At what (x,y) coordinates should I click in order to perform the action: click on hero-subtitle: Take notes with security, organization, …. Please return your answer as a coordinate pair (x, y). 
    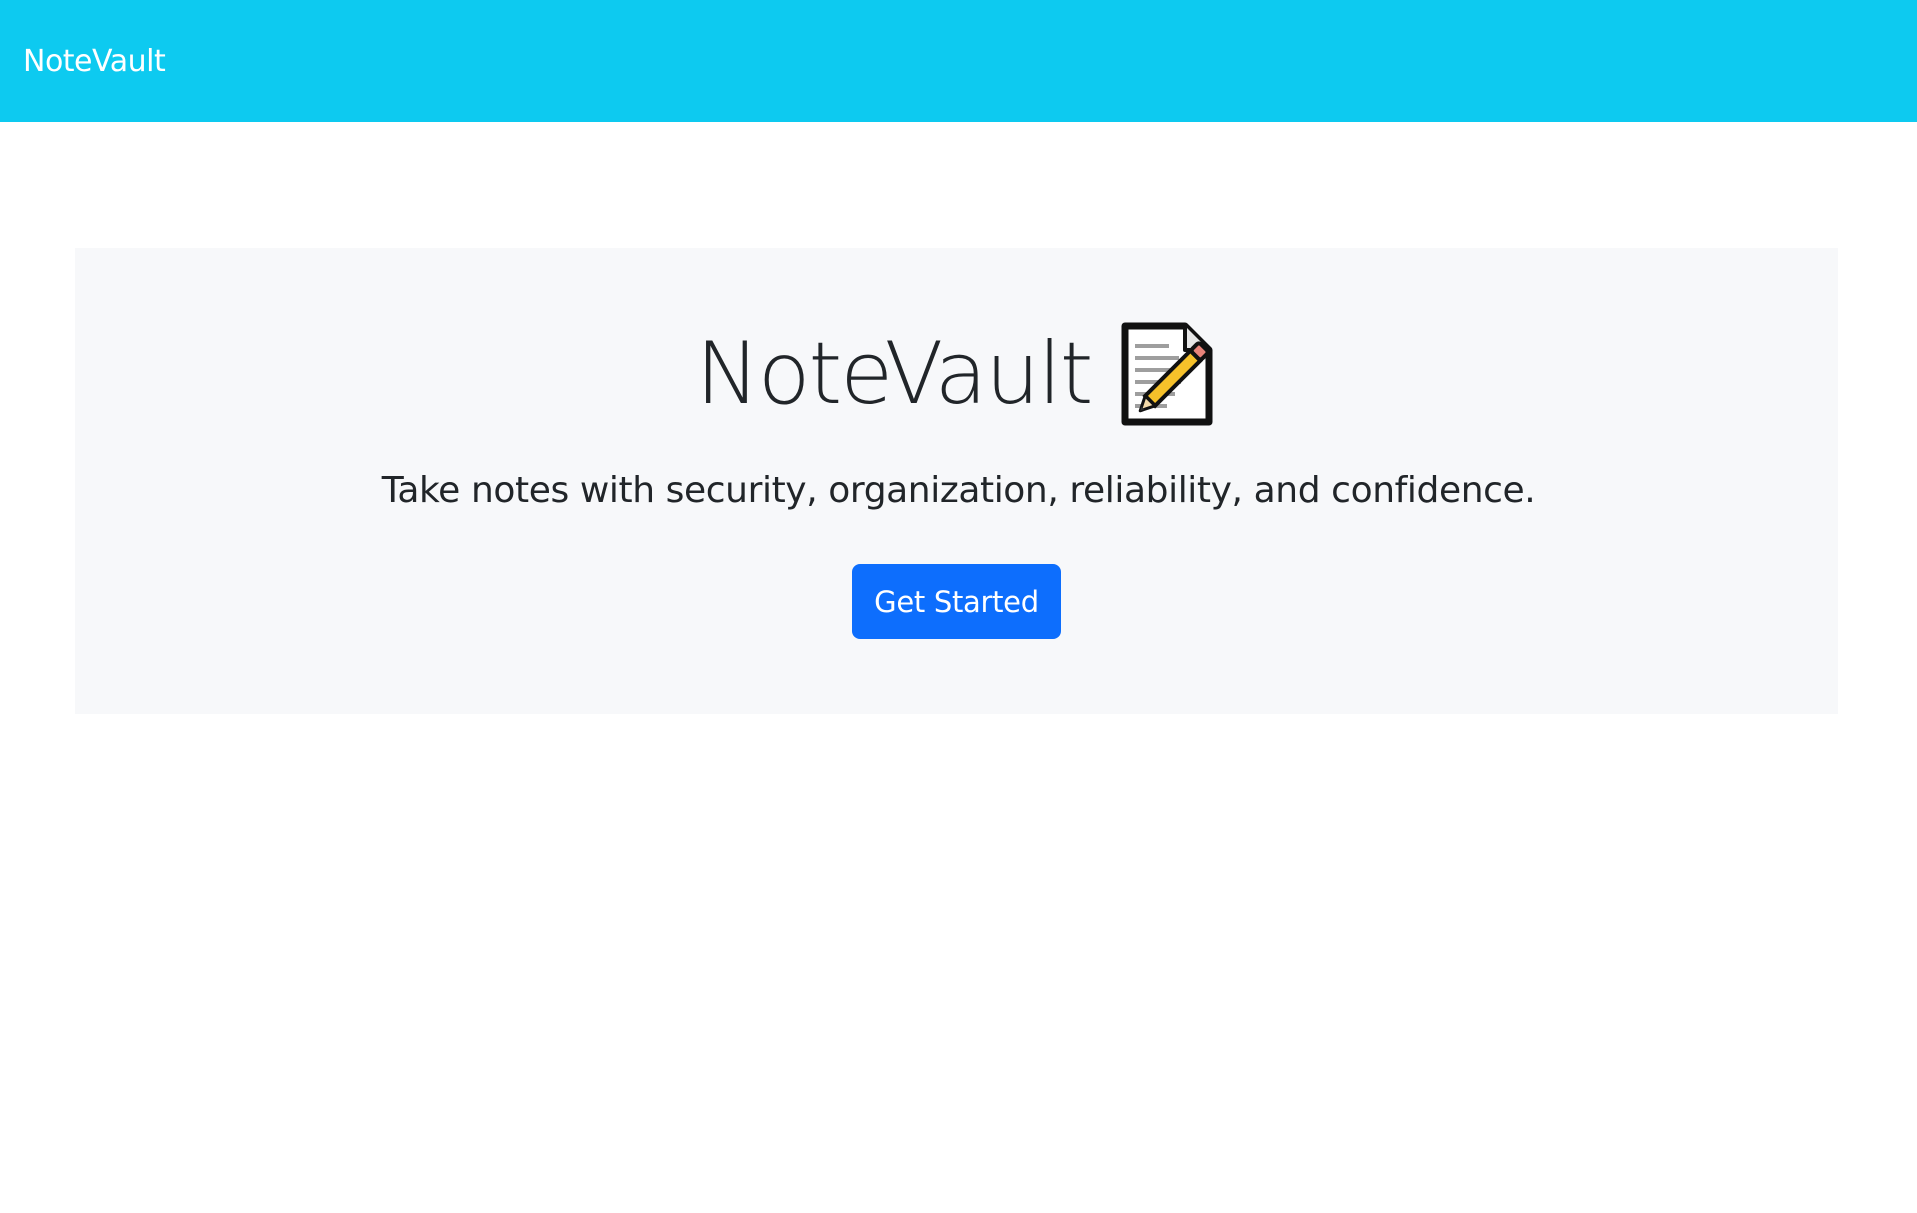
    Looking at the image, I should click on (958, 490).